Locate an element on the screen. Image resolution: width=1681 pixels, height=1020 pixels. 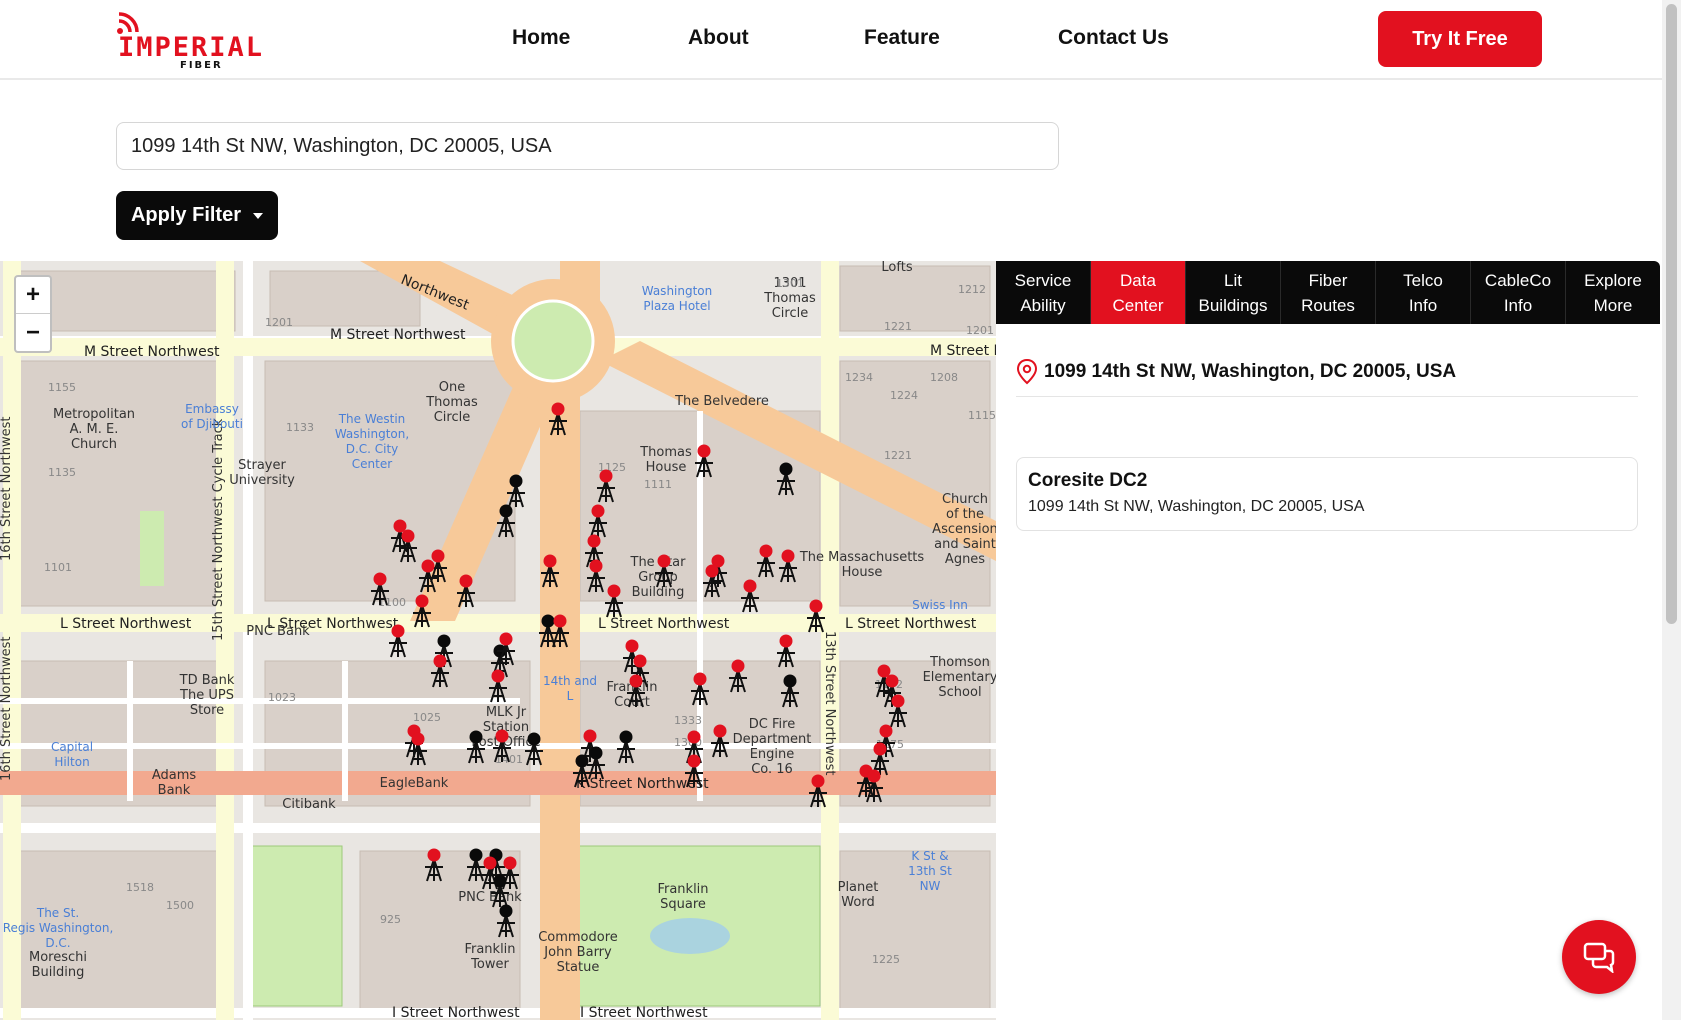
tab-fiber-routes: Fiber Routes is located at coordinates (1328, 292).